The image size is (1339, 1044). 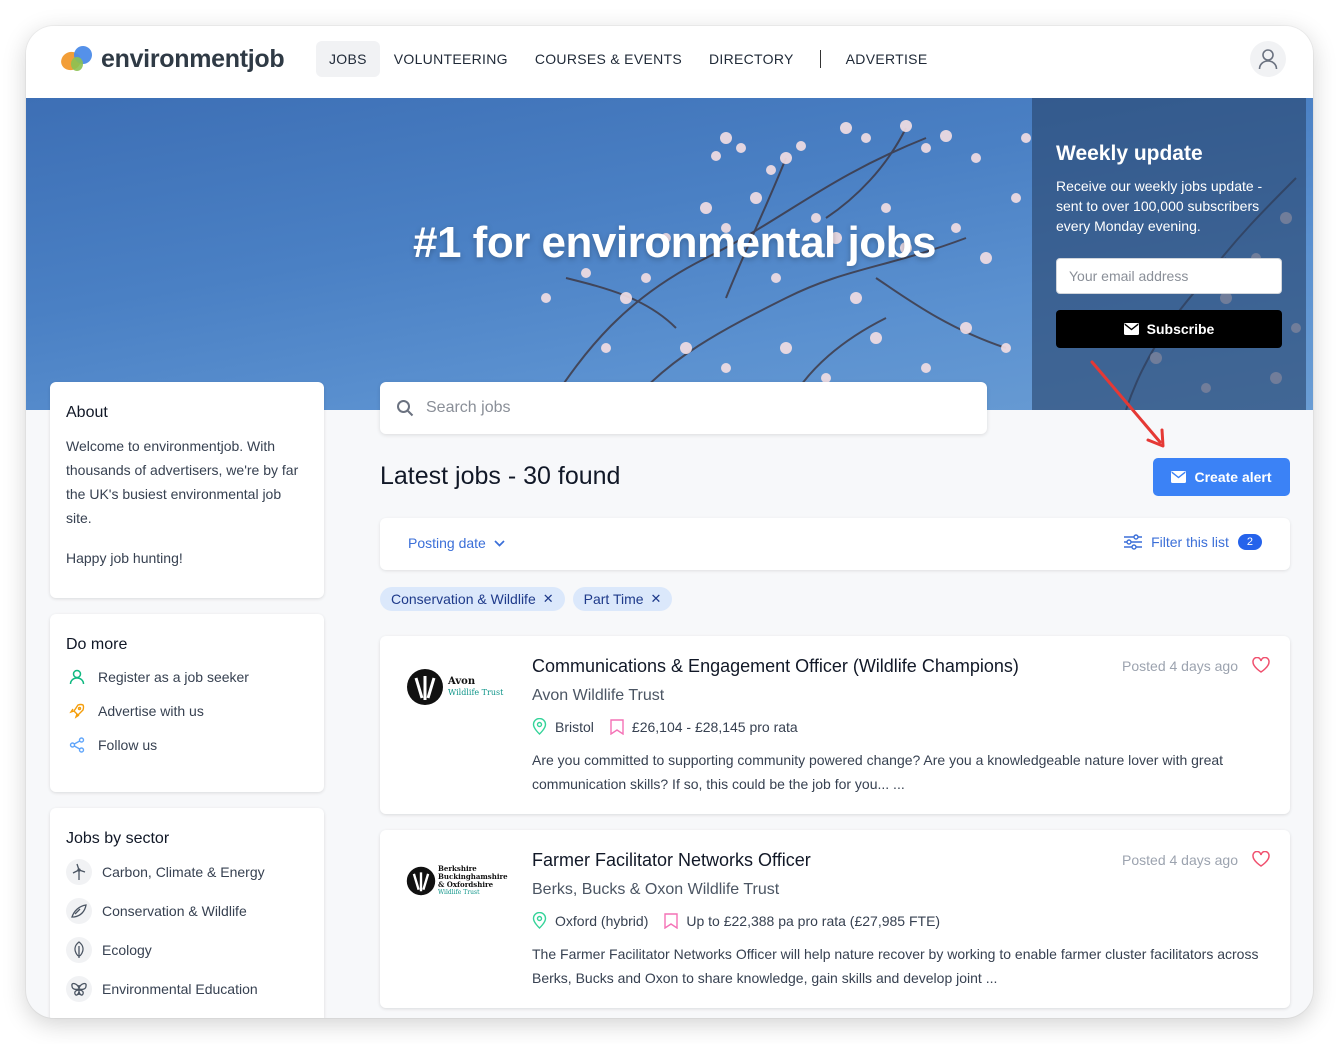 What do you see at coordinates (887, 59) in the screenshot?
I see `nav-advertise: ADVERTISE` at bounding box center [887, 59].